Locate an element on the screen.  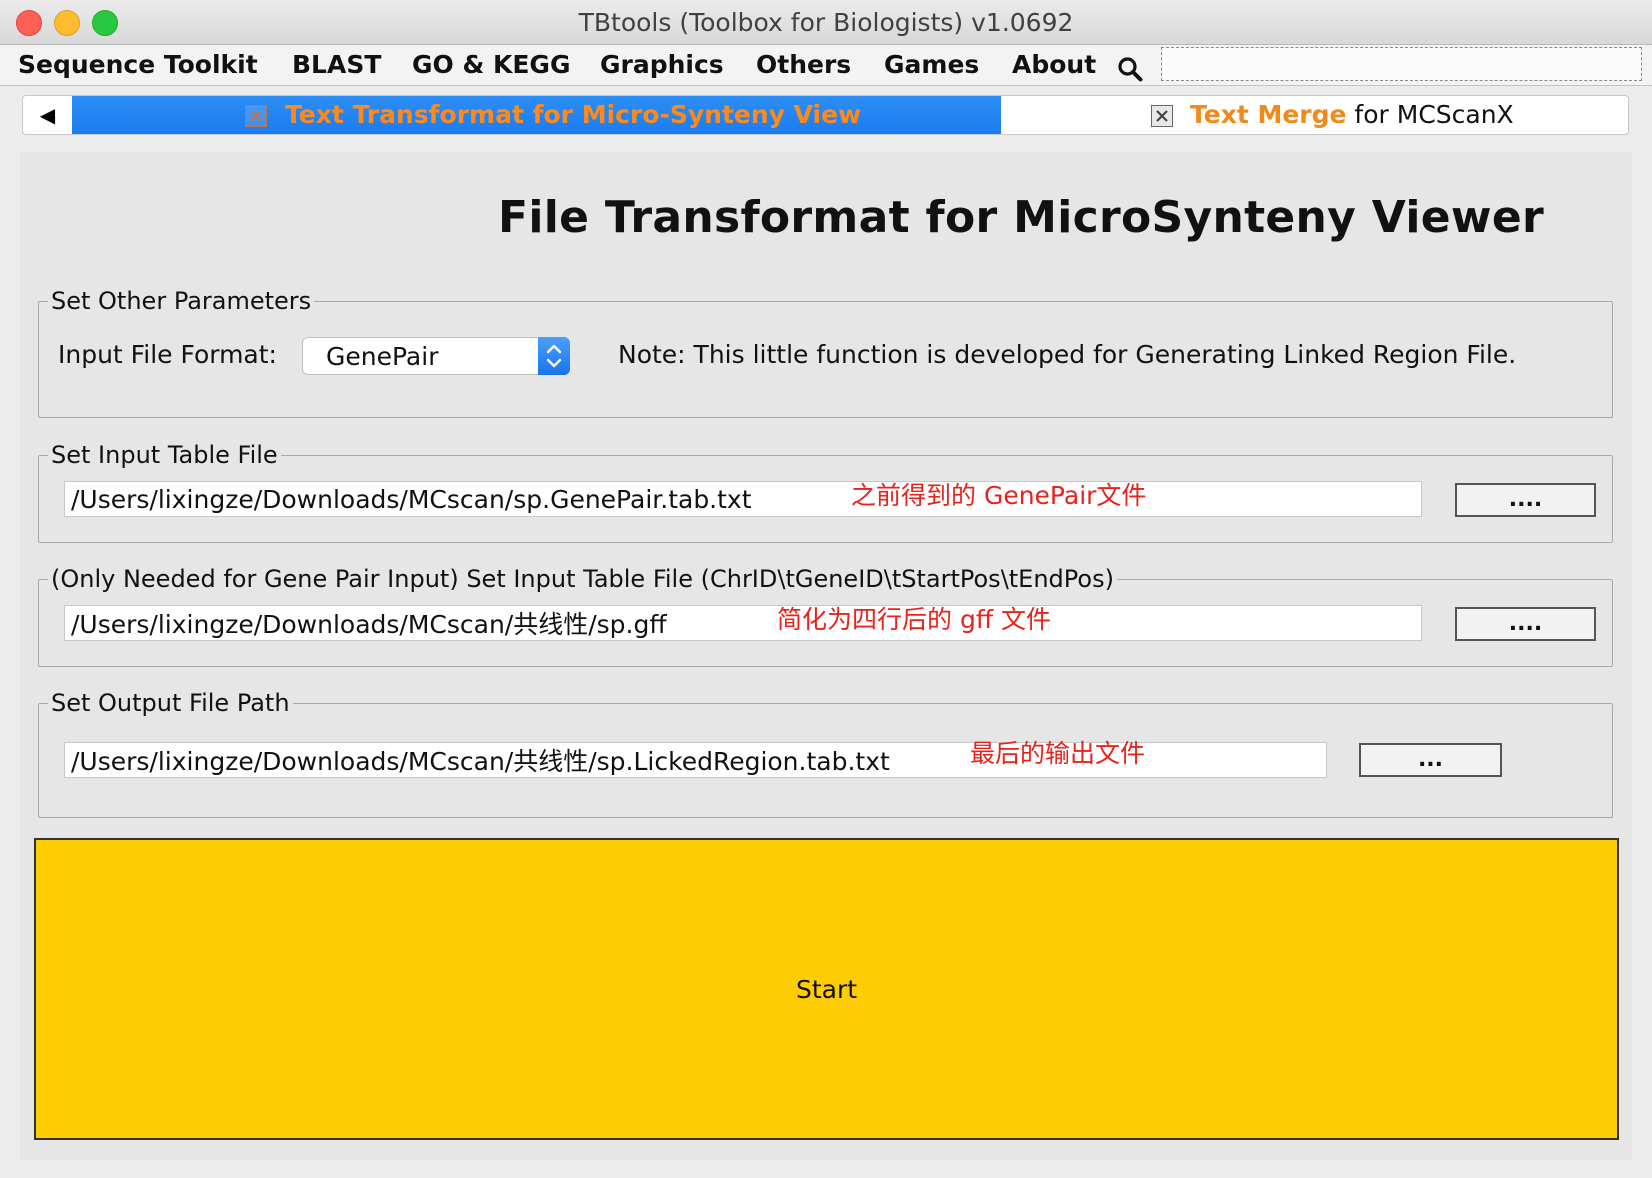
menu-sequence-toolkit: Sequence Toolkit is located at coordinates (138, 65).